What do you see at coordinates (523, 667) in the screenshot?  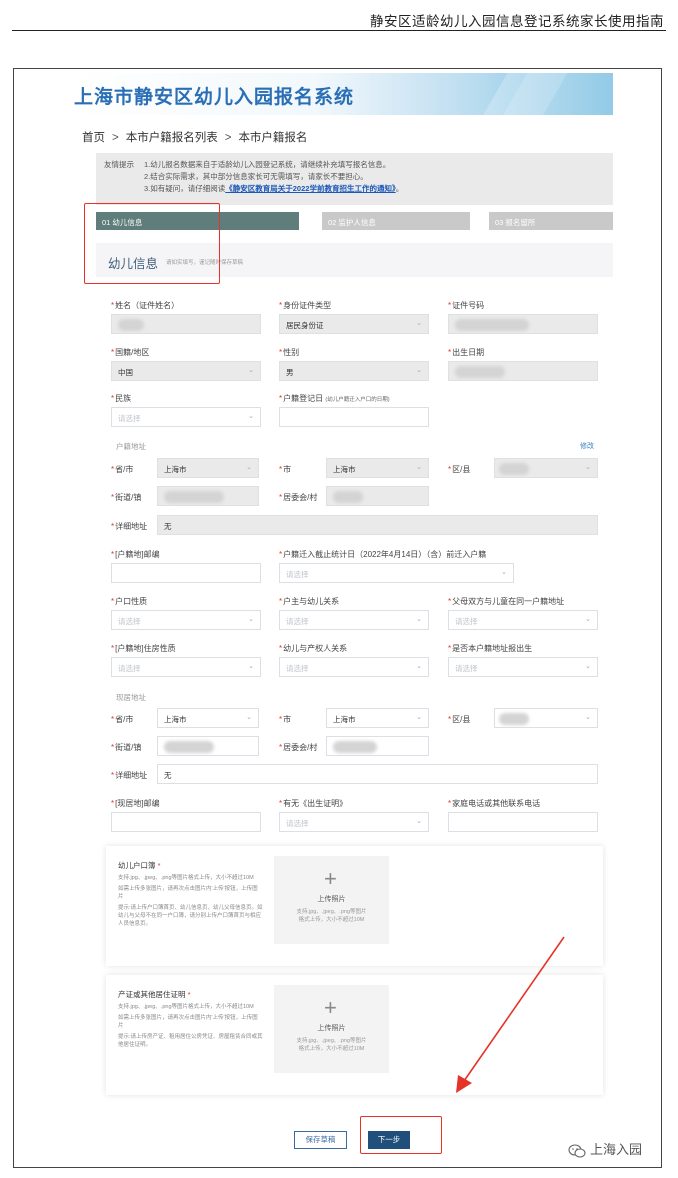 I see `born-here-select: 请选择 ⌄` at bounding box center [523, 667].